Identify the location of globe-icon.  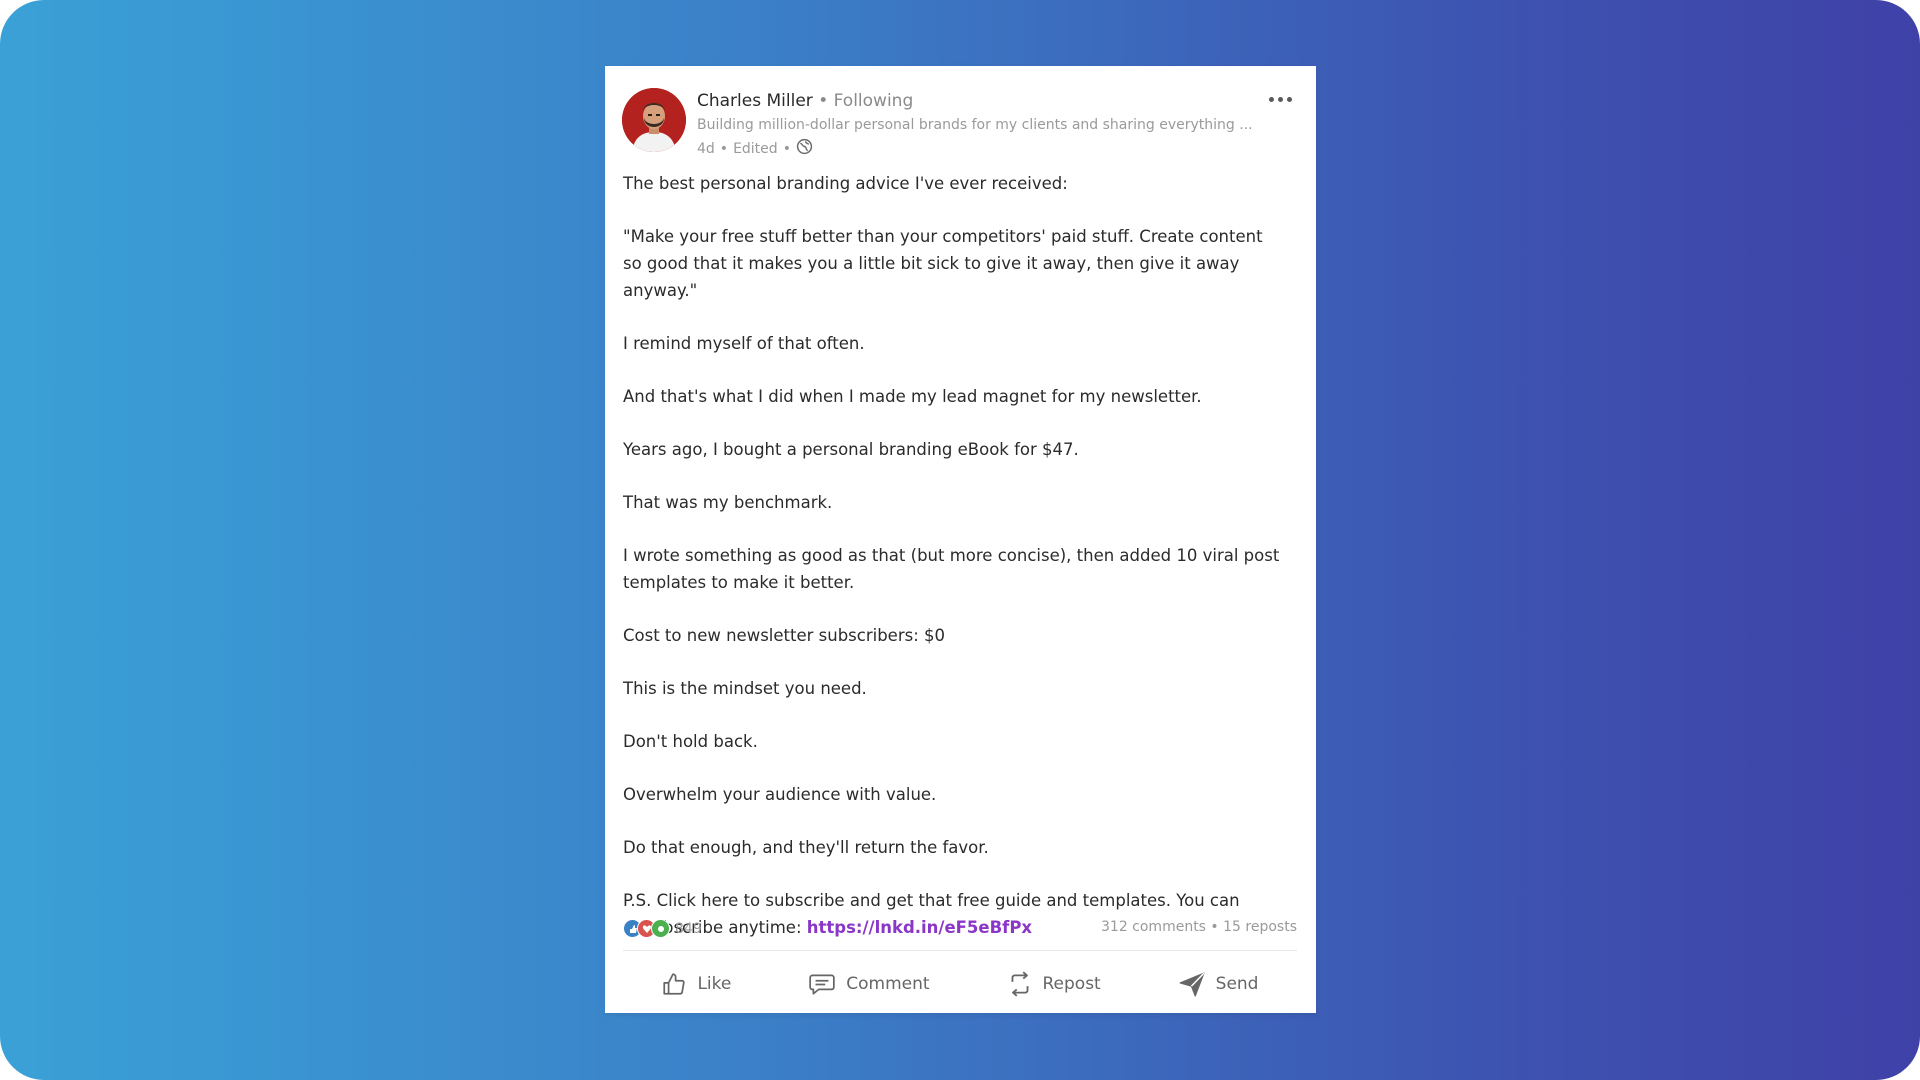
(804, 148).